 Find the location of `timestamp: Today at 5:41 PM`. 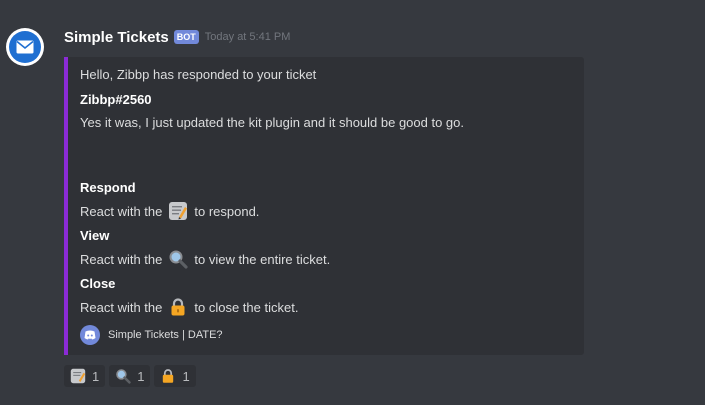

timestamp: Today at 5:41 PM is located at coordinates (247, 37).